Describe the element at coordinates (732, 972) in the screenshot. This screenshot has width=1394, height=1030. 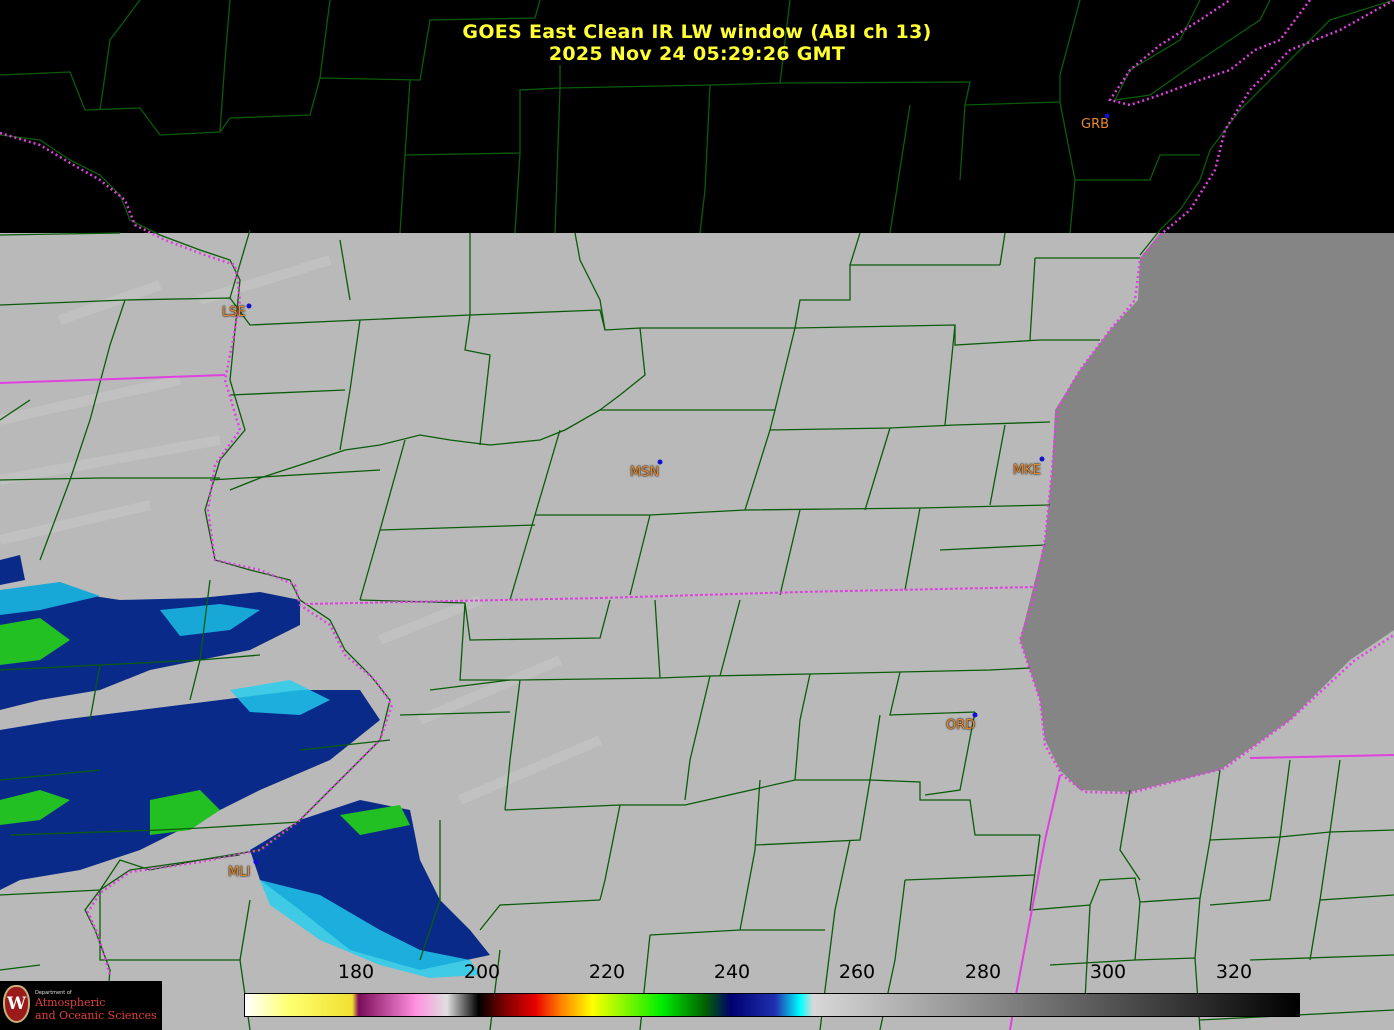
I see `colorbar-tick-240: 240` at that location.